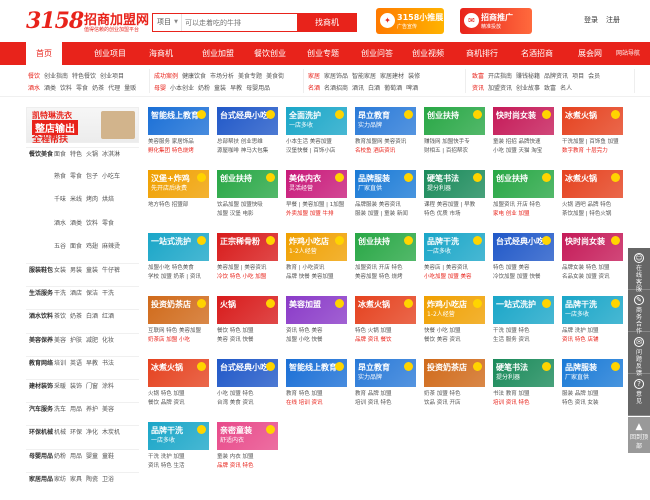  What do you see at coordinates (178, 205) in the screenshot?
I see `card-link: 地方特色 招盟部` at bounding box center [178, 205].